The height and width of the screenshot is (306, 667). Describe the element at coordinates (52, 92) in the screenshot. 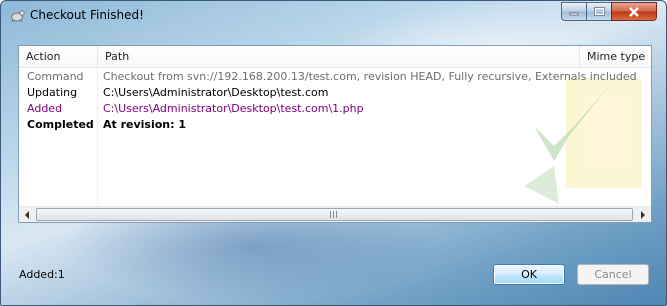

I see `row-action: Updating` at that location.